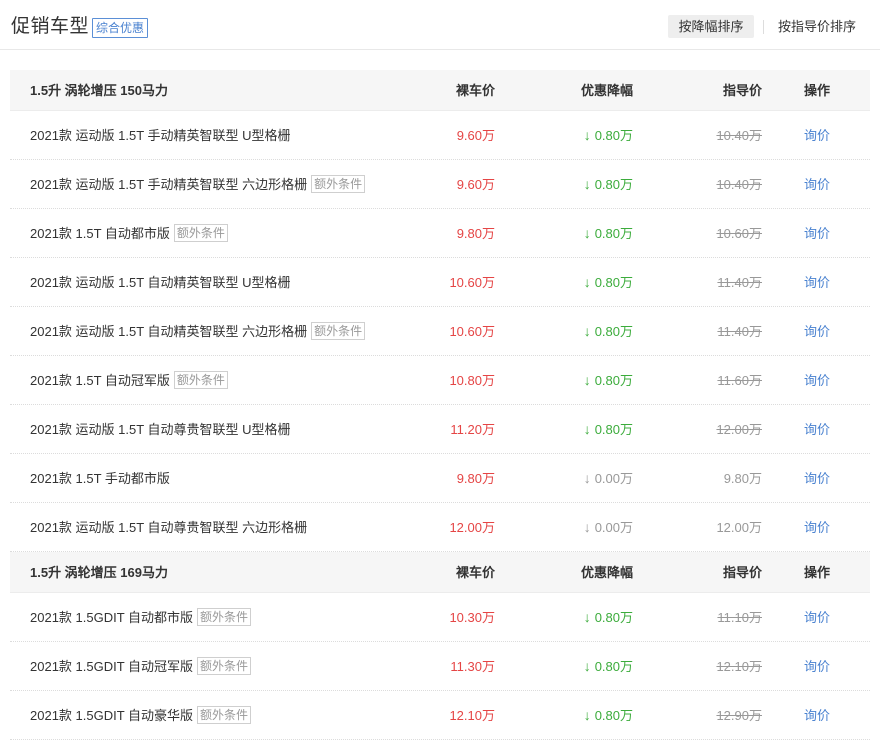 The height and width of the screenshot is (742, 880). Describe the element at coordinates (706, 380) in the screenshot. I see `guide-price-cell: 11.60万` at that location.